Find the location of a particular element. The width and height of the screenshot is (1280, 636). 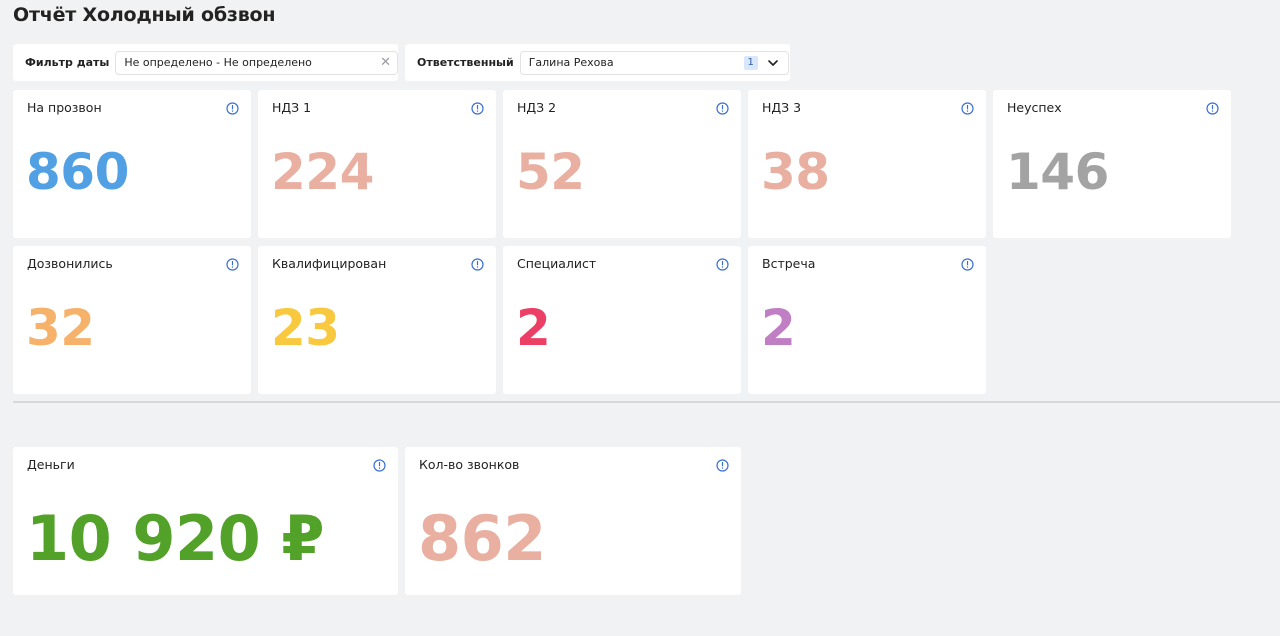

summary-label: Деньги is located at coordinates (51, 464).